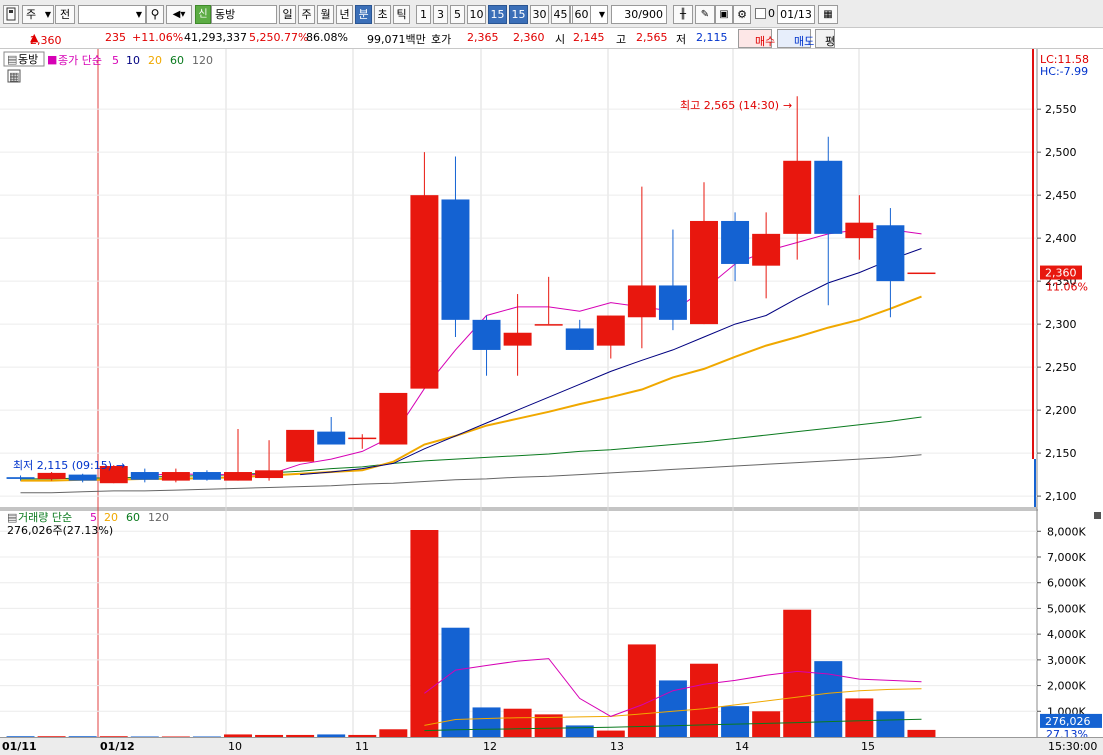 This screenshot has height=755, width=1103. What do you see at coordinates (742, 14) in the screenshot?
I see `gear-icon: ⚙` at bounding box center [742, 14].